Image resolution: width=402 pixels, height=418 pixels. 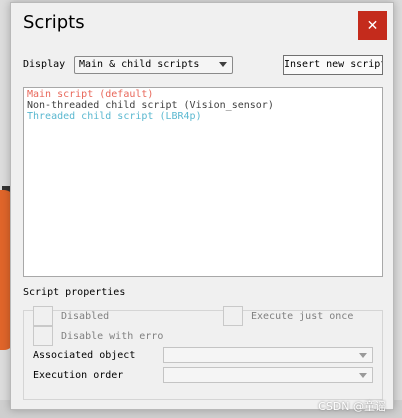 I want to click on close-button: ✕, so click(x=372, y=25).